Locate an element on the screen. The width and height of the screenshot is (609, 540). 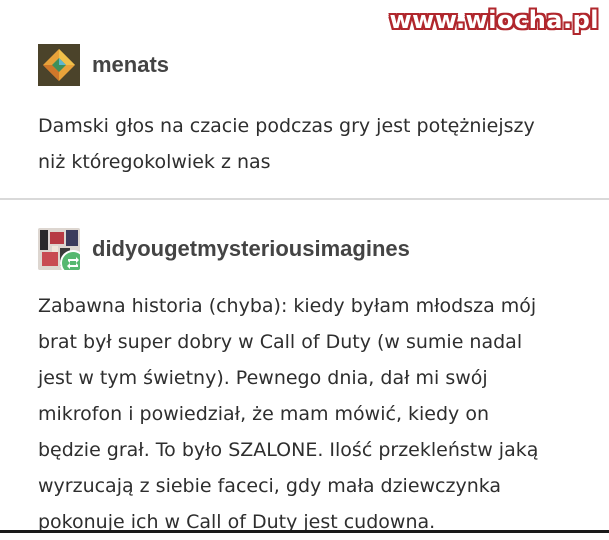
diamond-avatar-icon is located at coordinates (59, 65).